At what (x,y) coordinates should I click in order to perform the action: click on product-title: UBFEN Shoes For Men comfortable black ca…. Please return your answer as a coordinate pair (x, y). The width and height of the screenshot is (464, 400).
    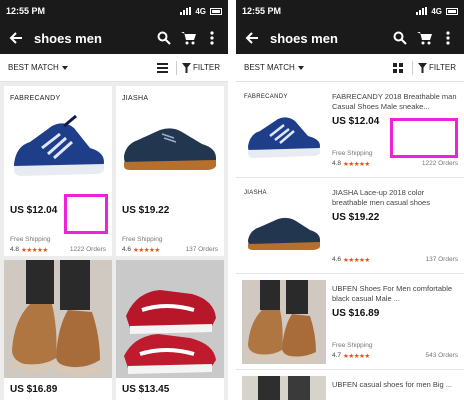
    Looking at the image, I should click on (392, 293).